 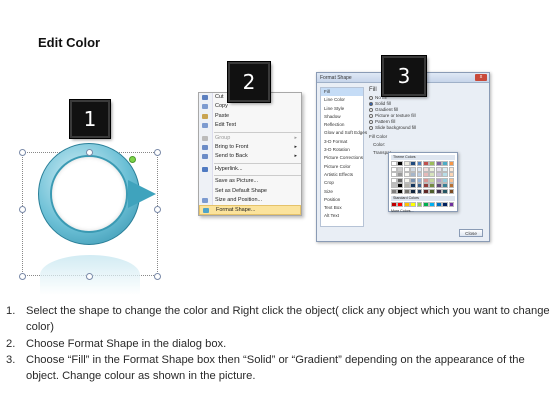 What do you see at coordinates (342, 92) in the screenshot?
I see `dialog-nav-fill: Fill` at bounding box center [342, 92].